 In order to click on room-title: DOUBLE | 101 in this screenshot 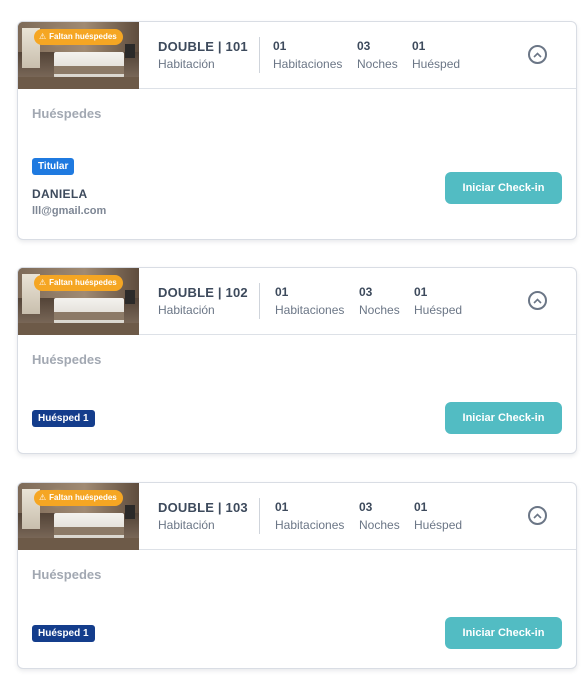, I will do `click(203, 46)`.